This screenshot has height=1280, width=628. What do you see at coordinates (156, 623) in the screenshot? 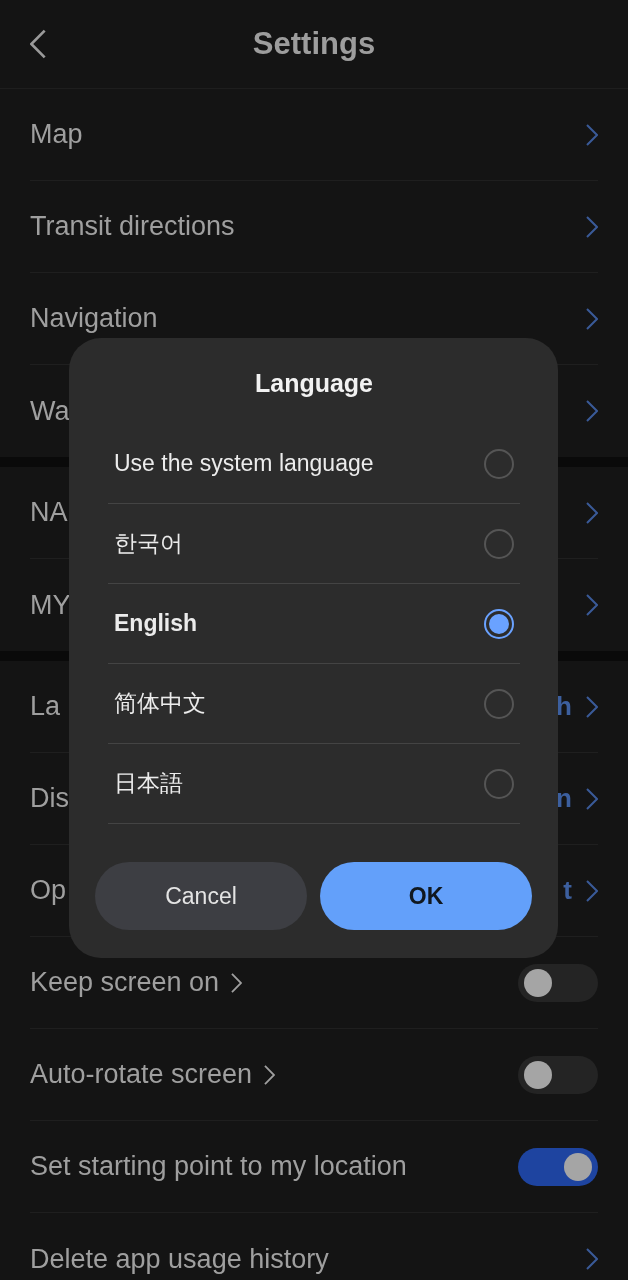
I see `option-label: English` at bounding box center [156, 623].